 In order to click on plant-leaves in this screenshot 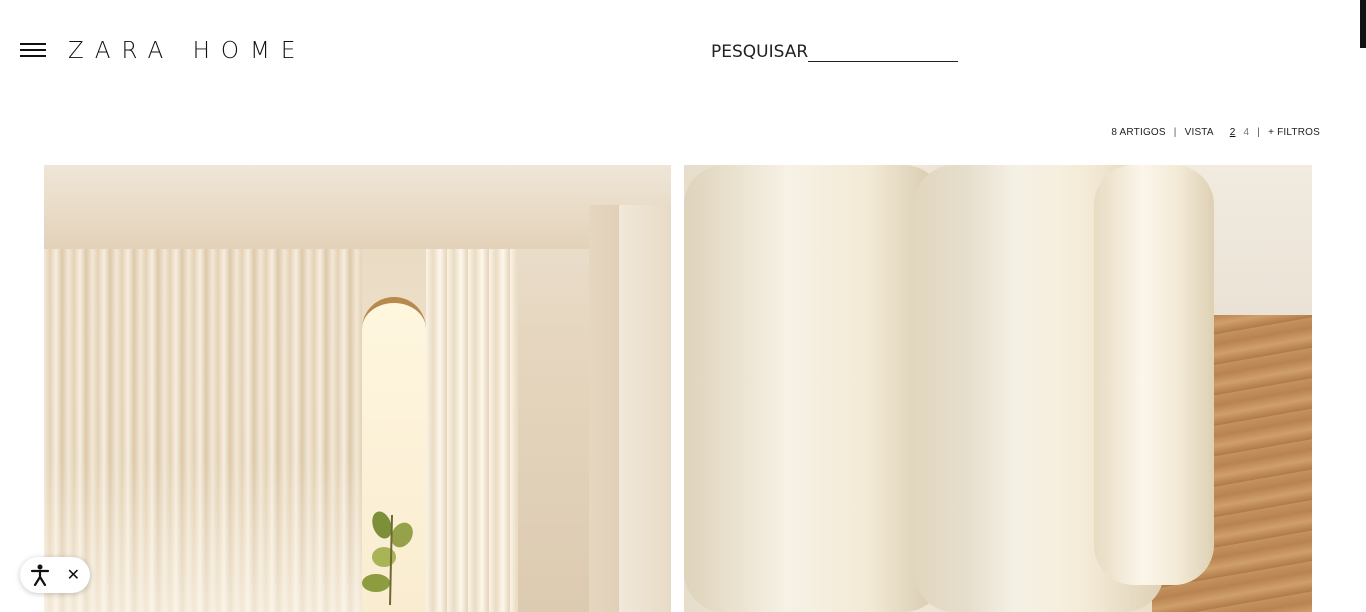, I will do `click(387, 558)`.